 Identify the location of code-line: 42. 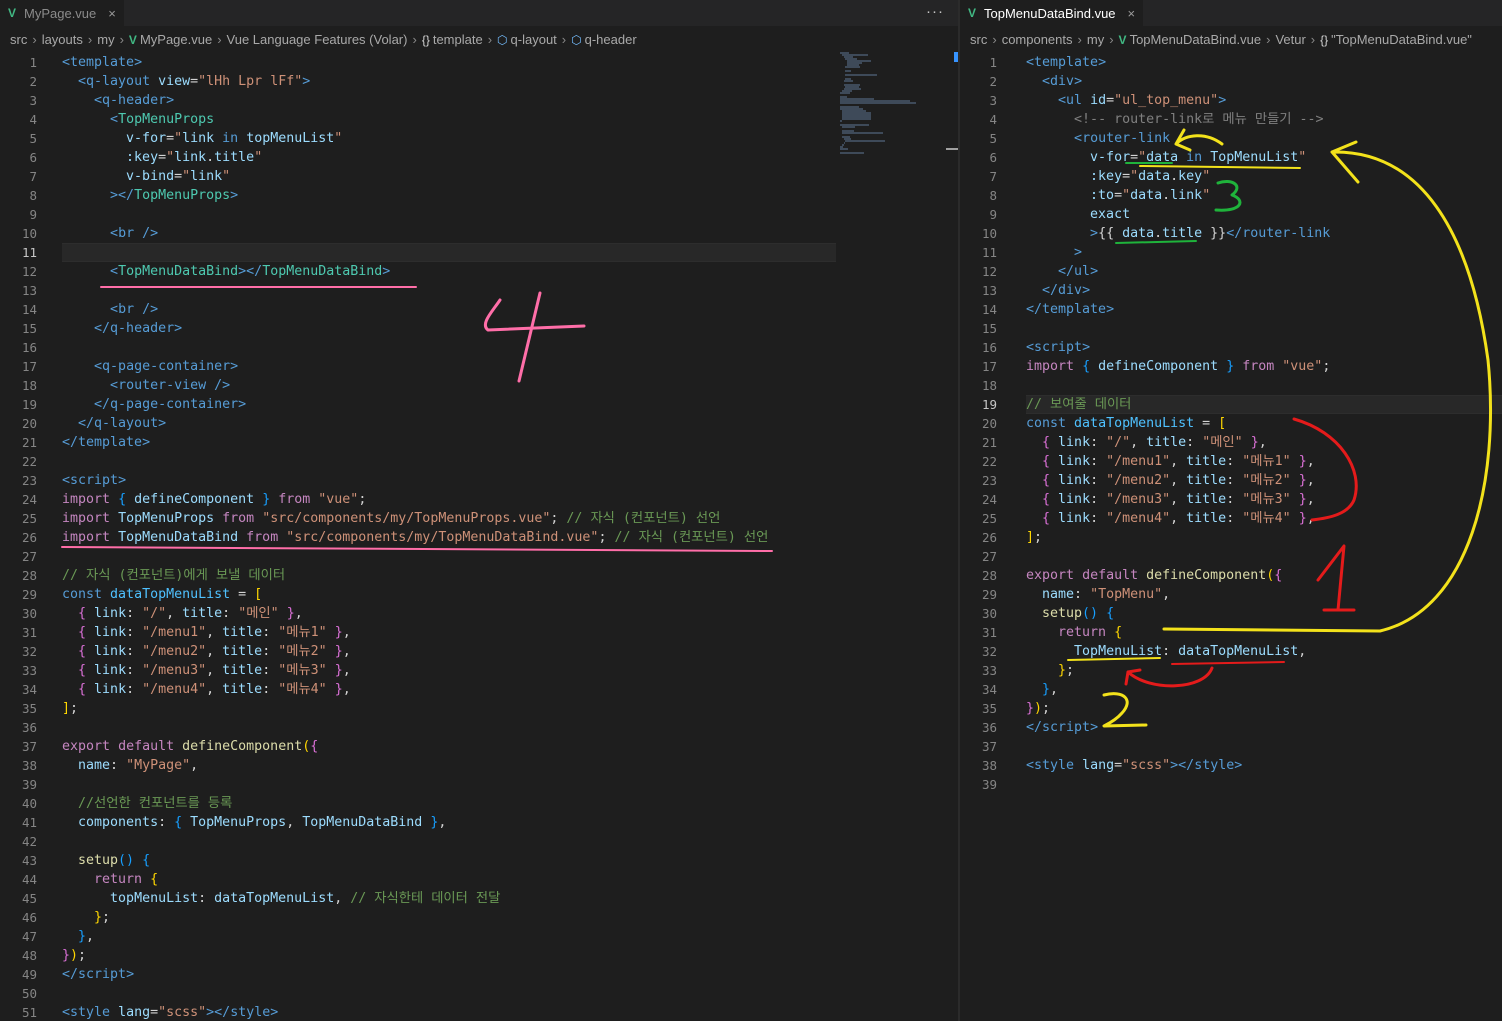
(479, 841).